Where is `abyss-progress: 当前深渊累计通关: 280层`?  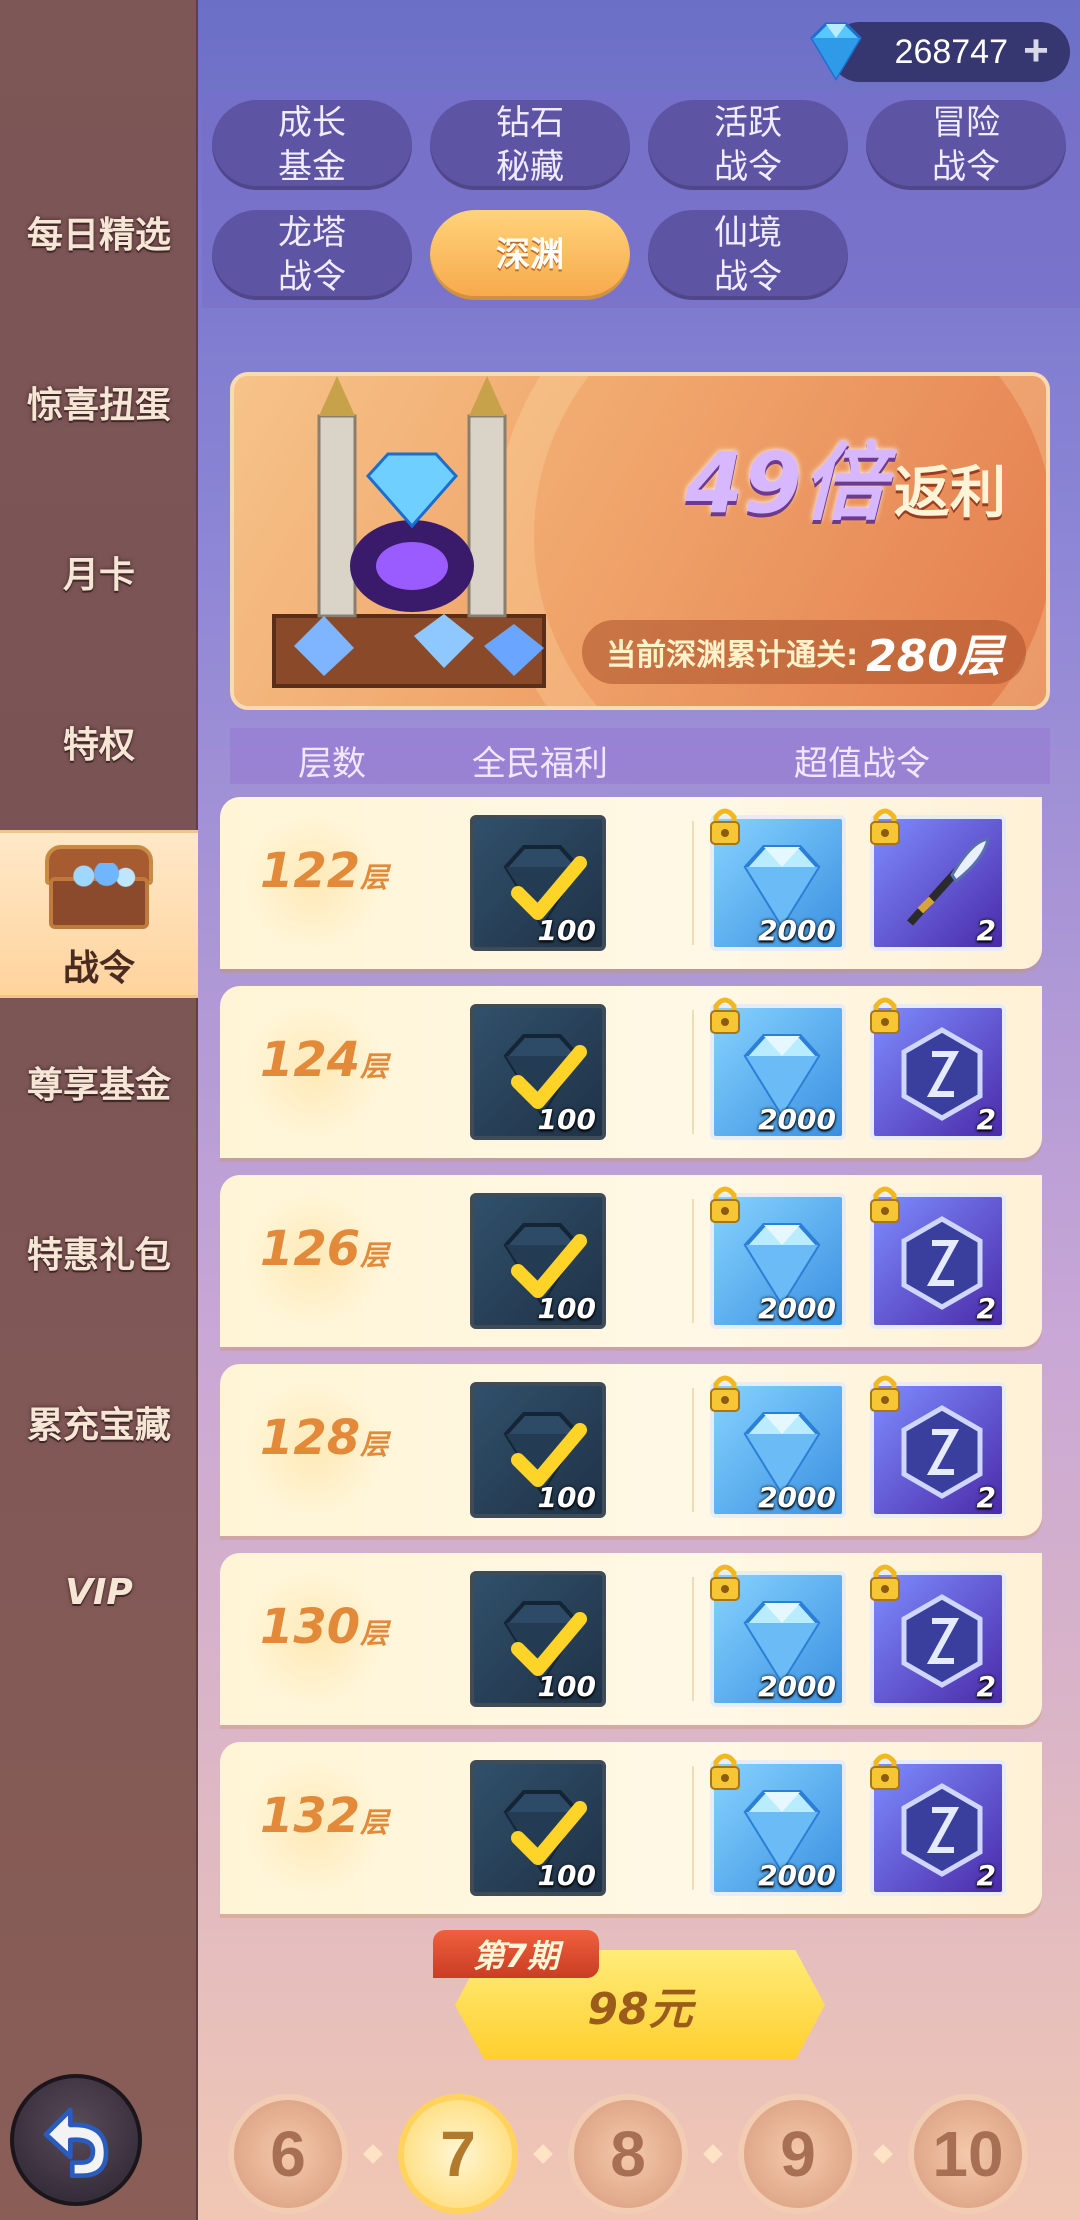 abyss-progress: 当前深渊累计通关: 280层 is located at coordinates (804, 652).